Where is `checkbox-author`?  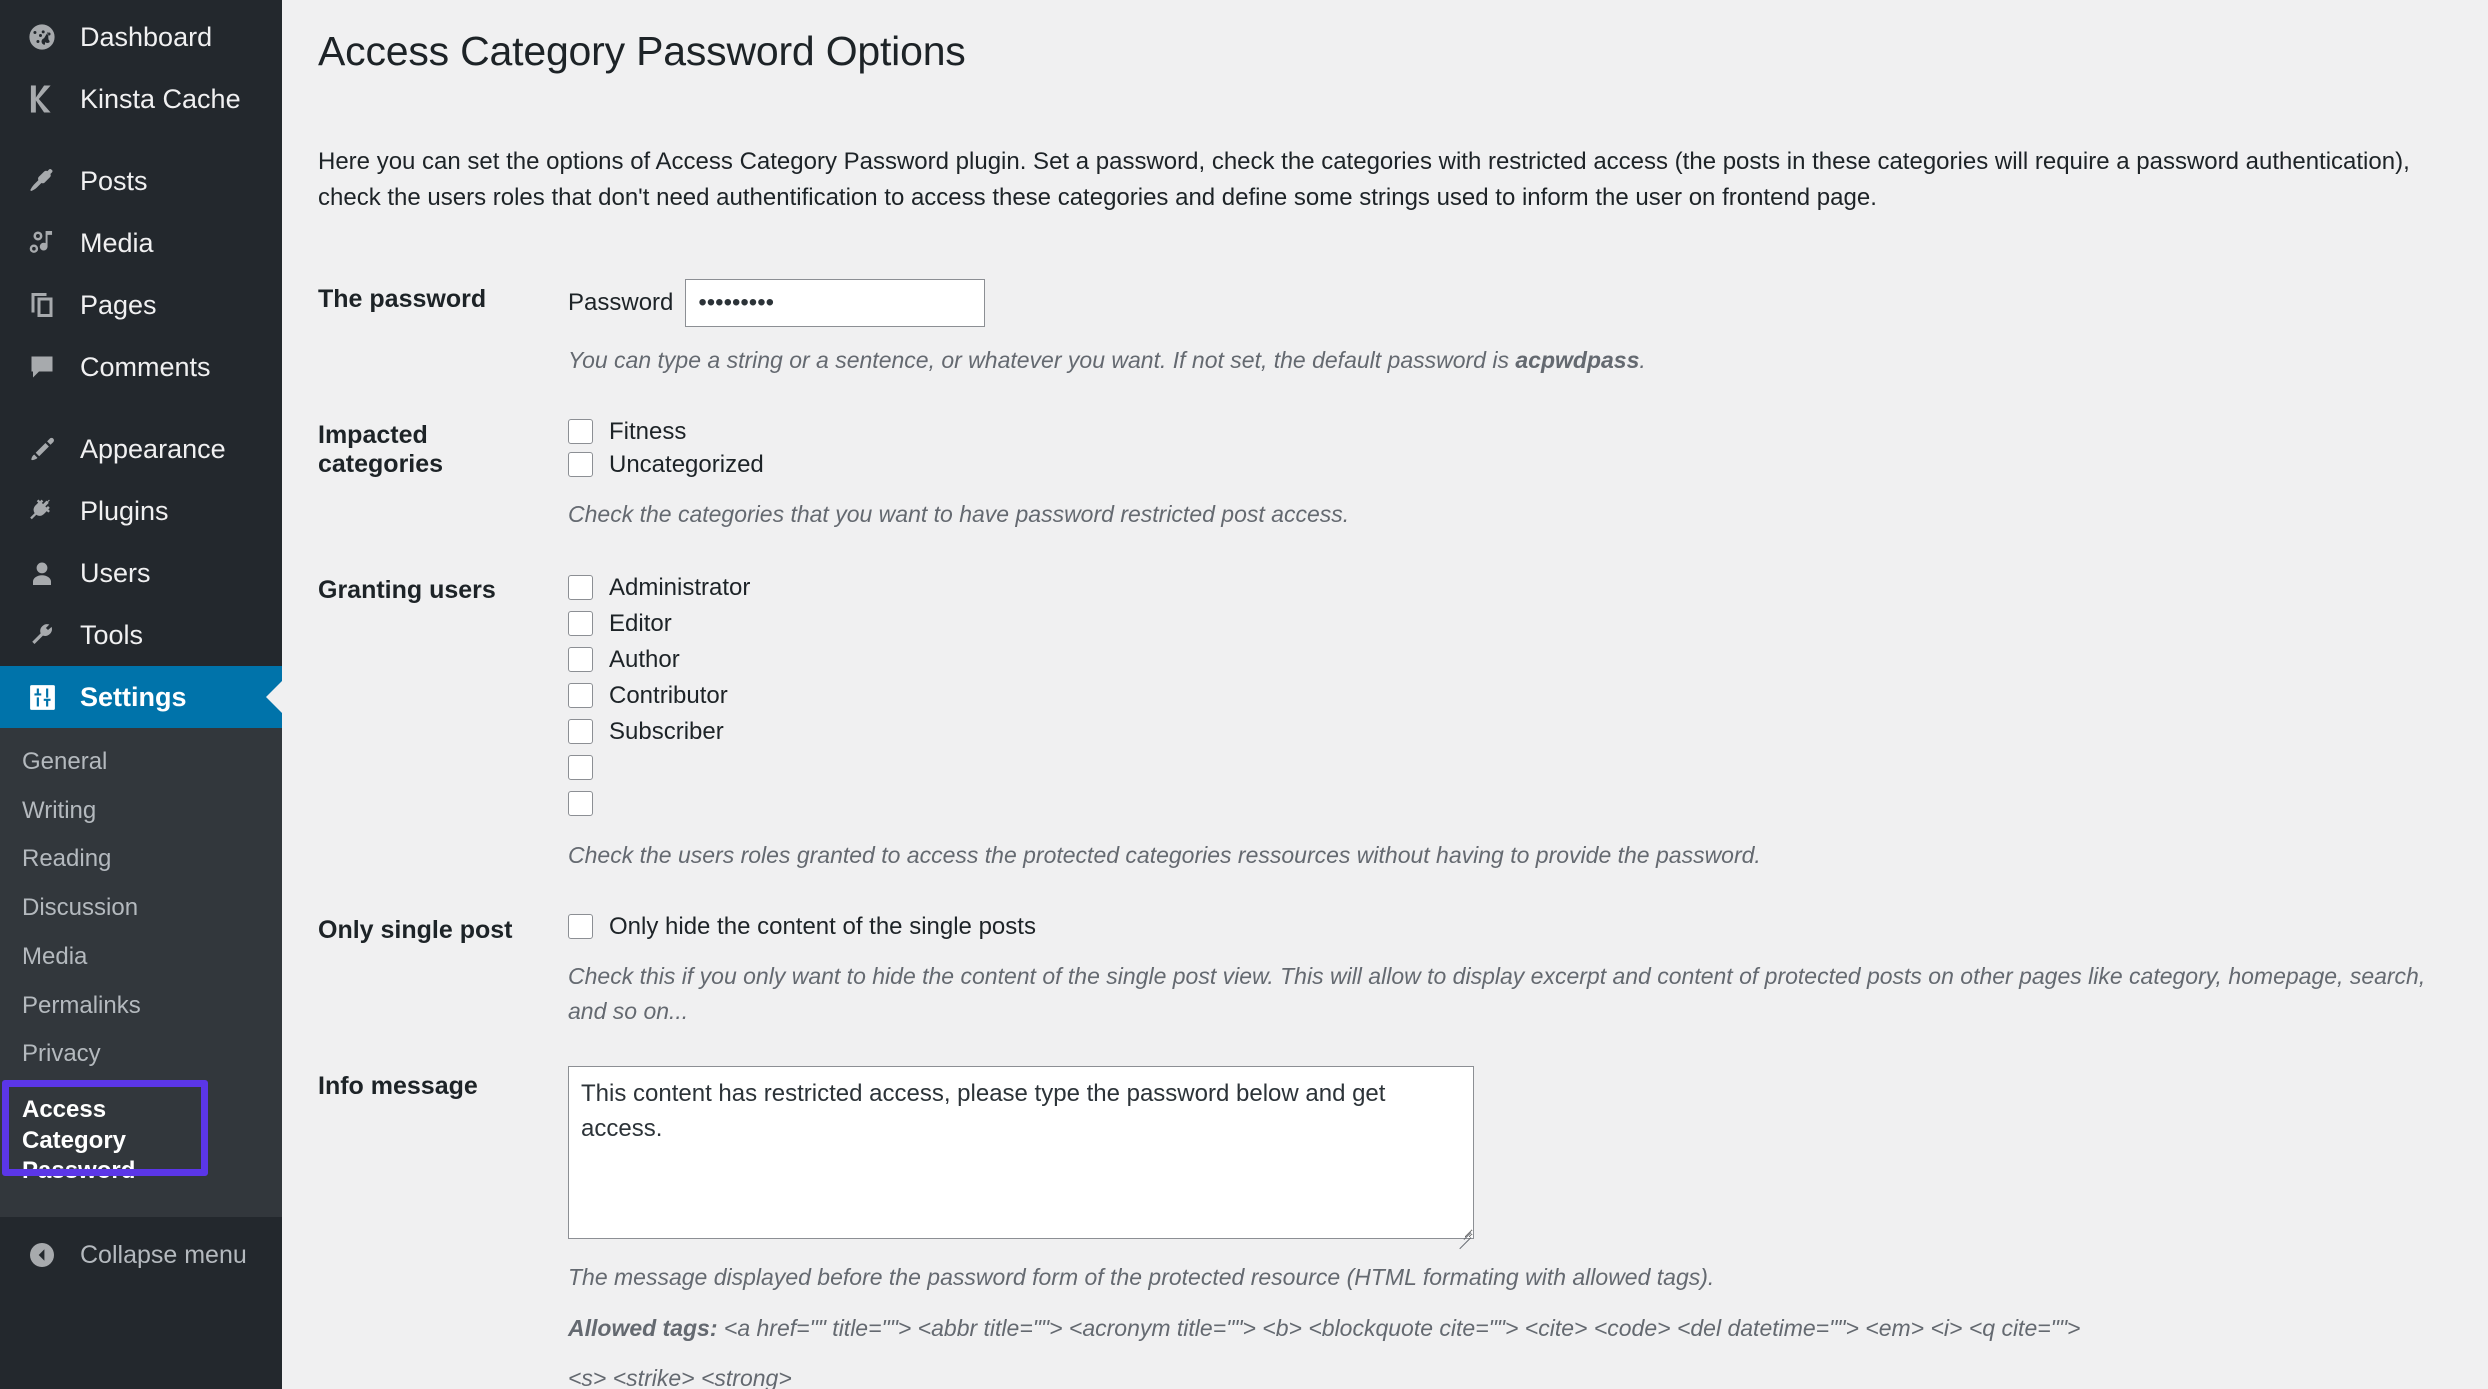 checkbox-author is located at coordinates (580, 660).